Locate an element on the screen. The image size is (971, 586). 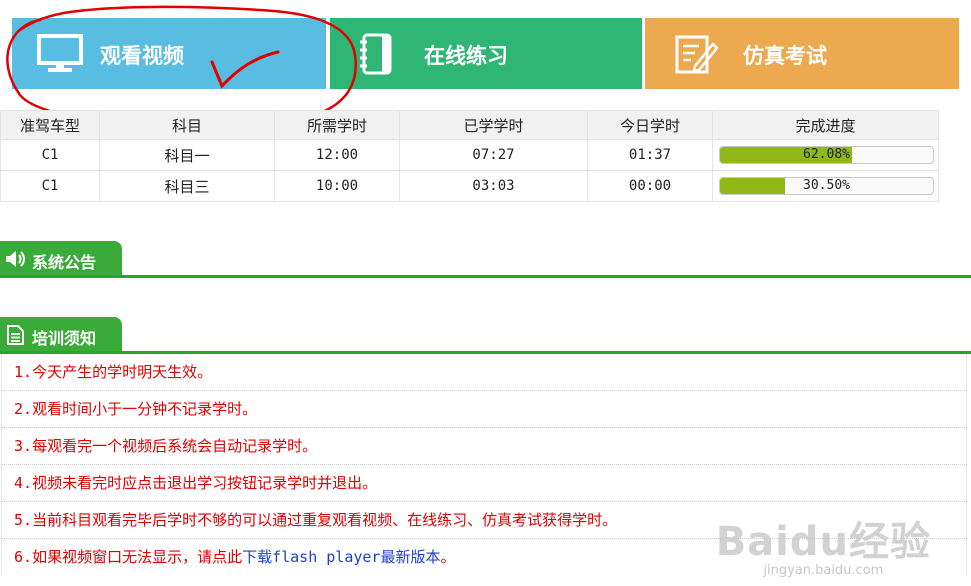
speaker-icon is located at coordinates (15, 259).